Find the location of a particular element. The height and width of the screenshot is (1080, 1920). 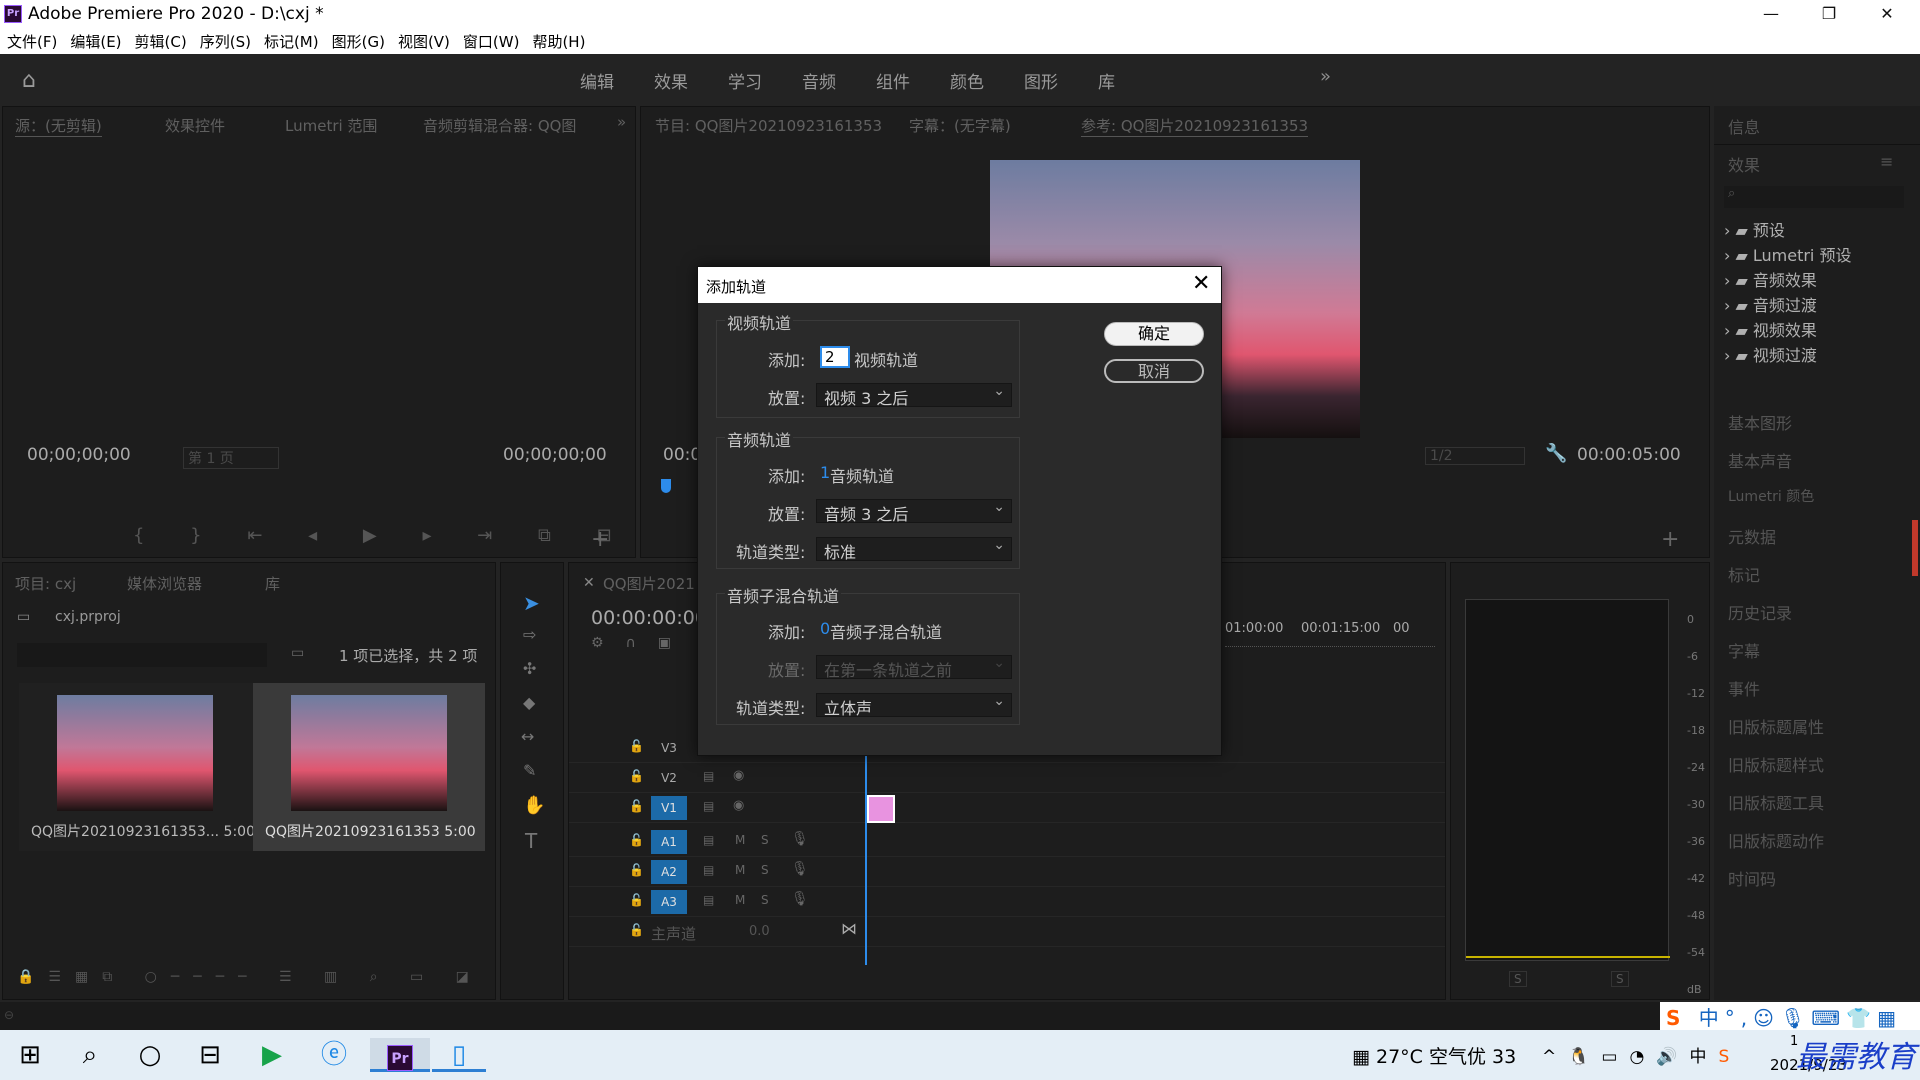

cancel-button: 取消 is located at coordinates (1154, 371).